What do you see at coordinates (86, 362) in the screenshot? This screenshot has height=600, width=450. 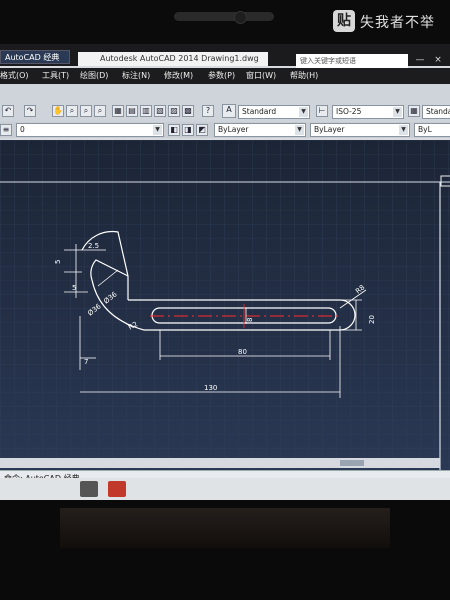 I see `dim-7: 7` at bounding box center [86, 362].